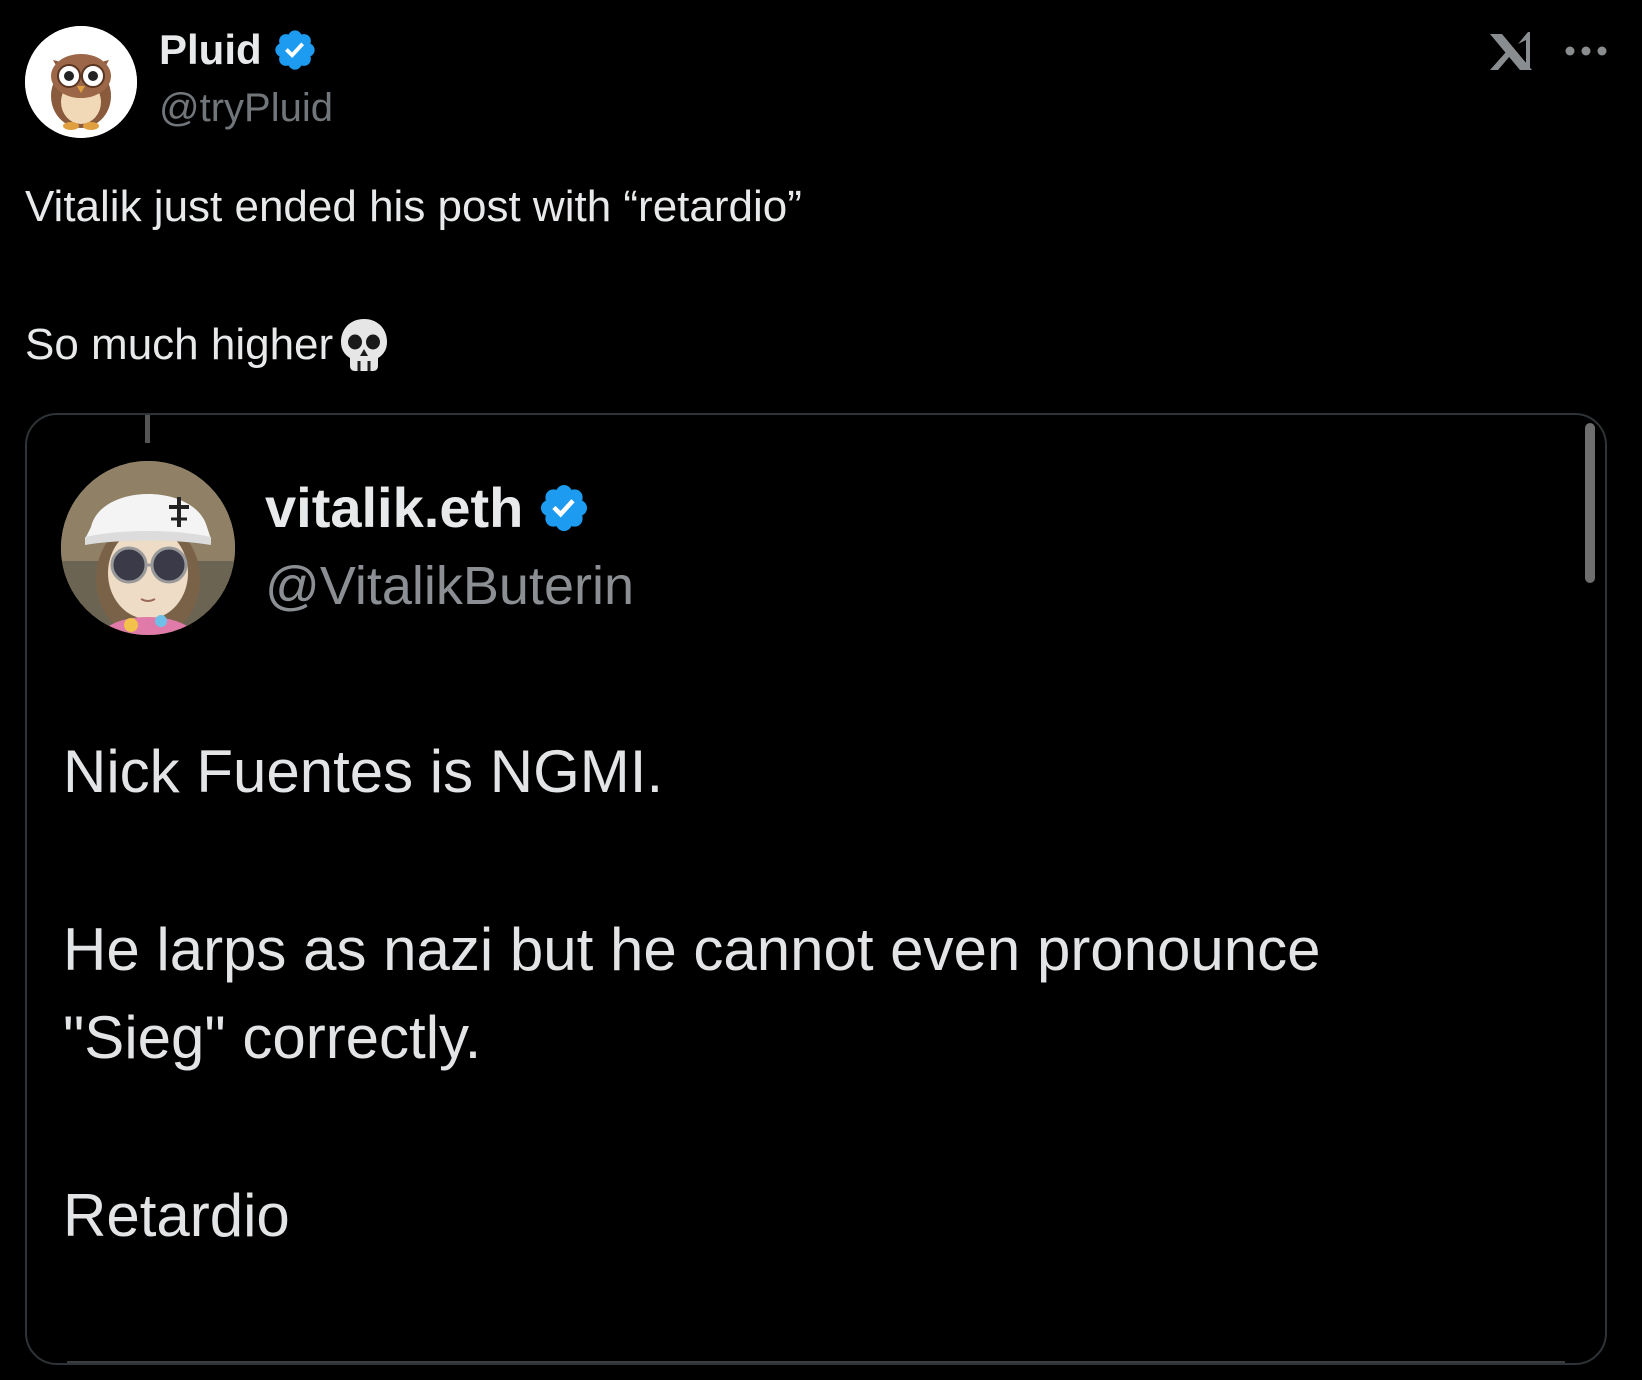  Describe the element at coordinates (1511, 51) in the screenshot. I see `x-logo-icon` at that location.